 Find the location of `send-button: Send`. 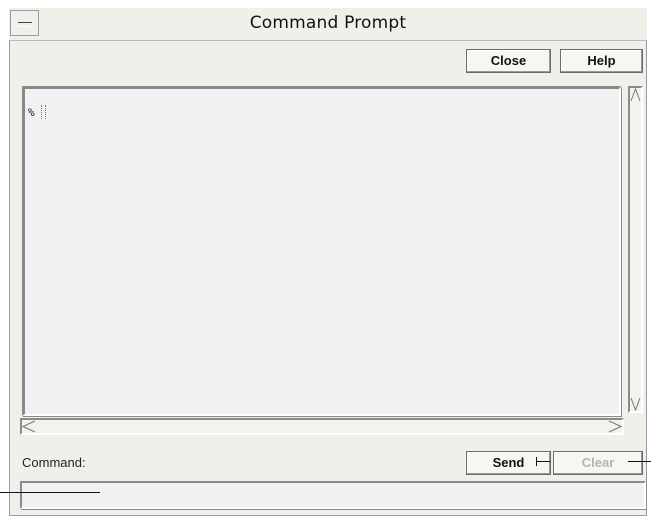

send-button: Send is located at coordinates (508, 463).